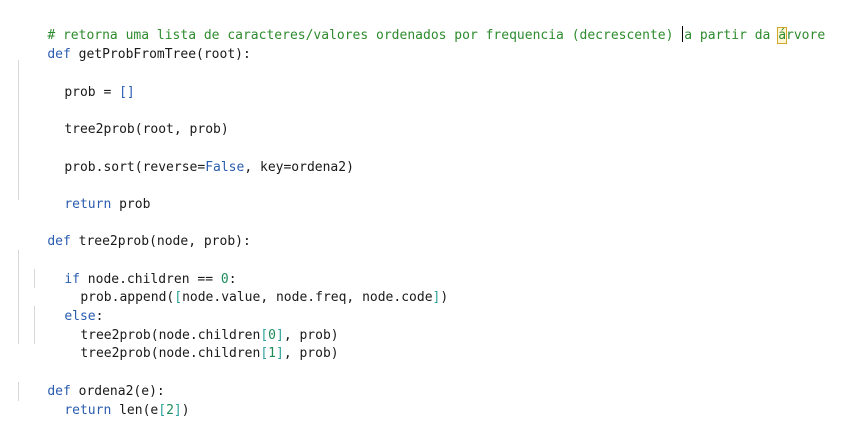 The height and width of the screenshot is (439, 849). I want to click on keyword: False, so click(225, 167).